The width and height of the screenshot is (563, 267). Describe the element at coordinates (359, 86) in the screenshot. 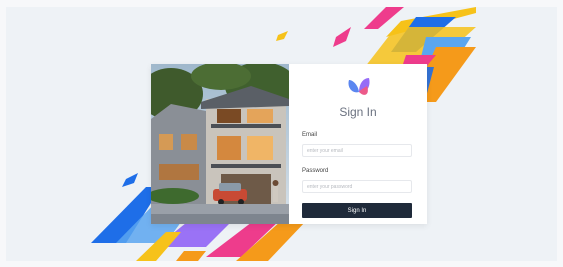

I see `butterfly-logo-icon` at that location.